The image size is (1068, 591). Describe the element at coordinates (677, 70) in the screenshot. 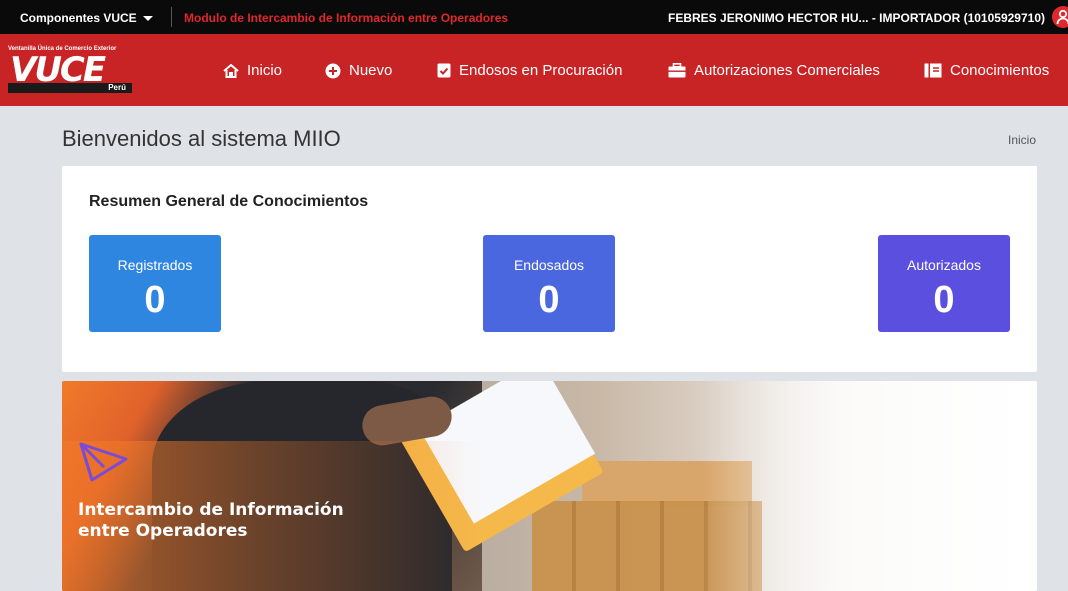

I see `briefcase-icon` at that location.